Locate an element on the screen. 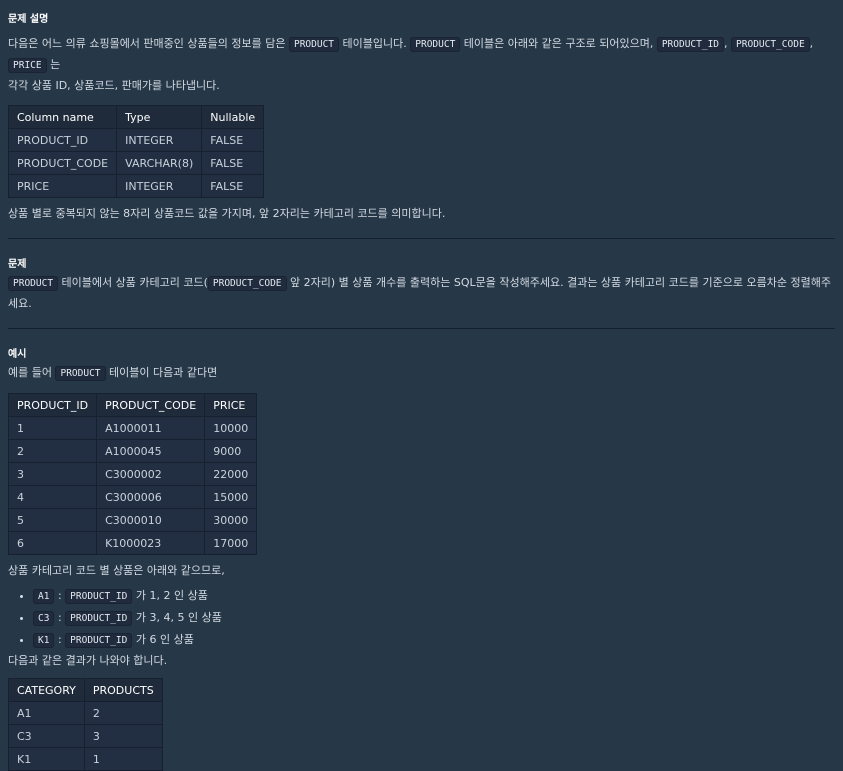  table-header-cell: PRODUCT_CODE is located at coordinates (151, 405).